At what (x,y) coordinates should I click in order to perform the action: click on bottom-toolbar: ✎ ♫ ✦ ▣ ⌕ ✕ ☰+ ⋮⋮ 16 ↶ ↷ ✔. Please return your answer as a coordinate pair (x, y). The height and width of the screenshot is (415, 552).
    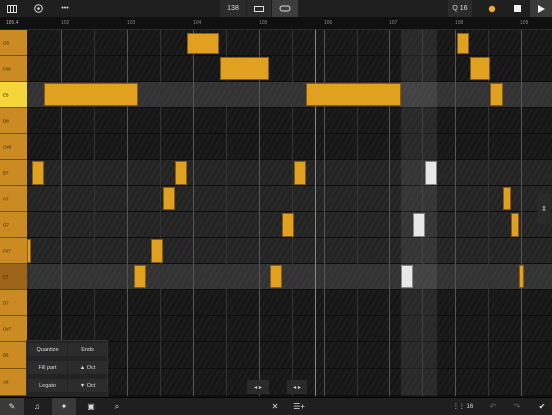
    Looking at the image, I should click on (276, 406).